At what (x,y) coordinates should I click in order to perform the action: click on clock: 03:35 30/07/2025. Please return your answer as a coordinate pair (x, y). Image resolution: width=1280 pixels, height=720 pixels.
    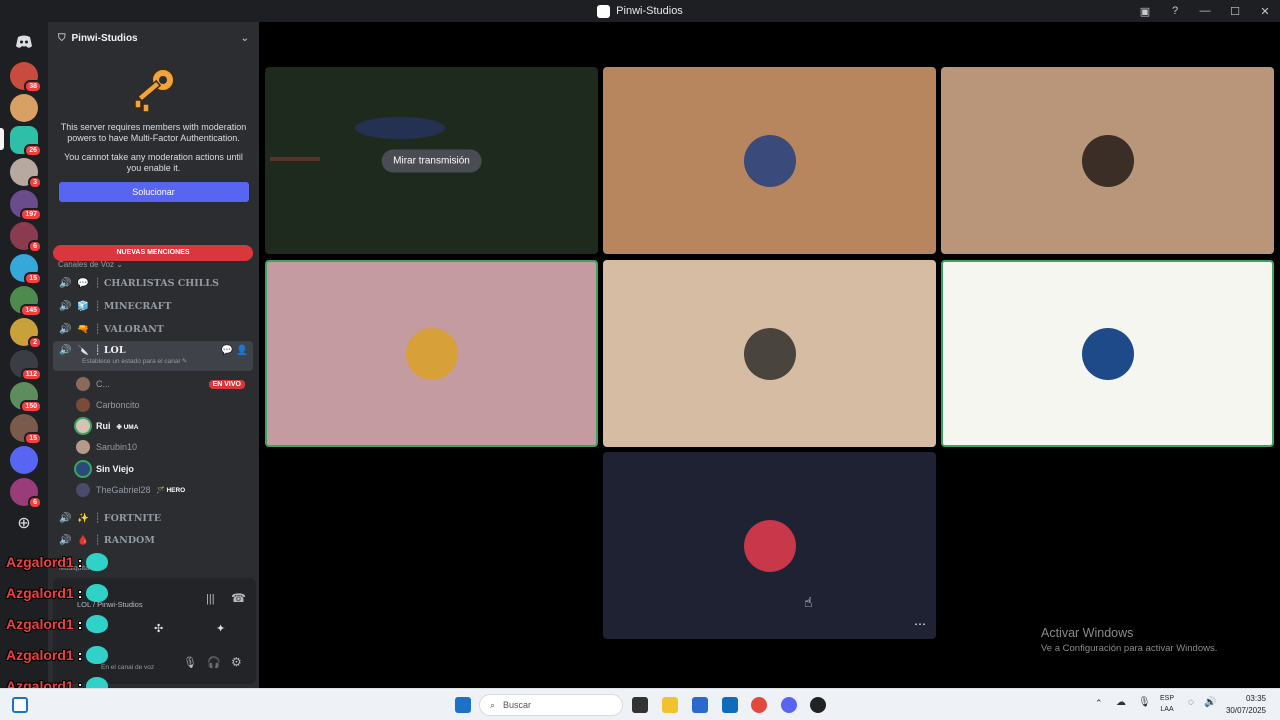
    Looking at the image, I should click on (1246, 705).